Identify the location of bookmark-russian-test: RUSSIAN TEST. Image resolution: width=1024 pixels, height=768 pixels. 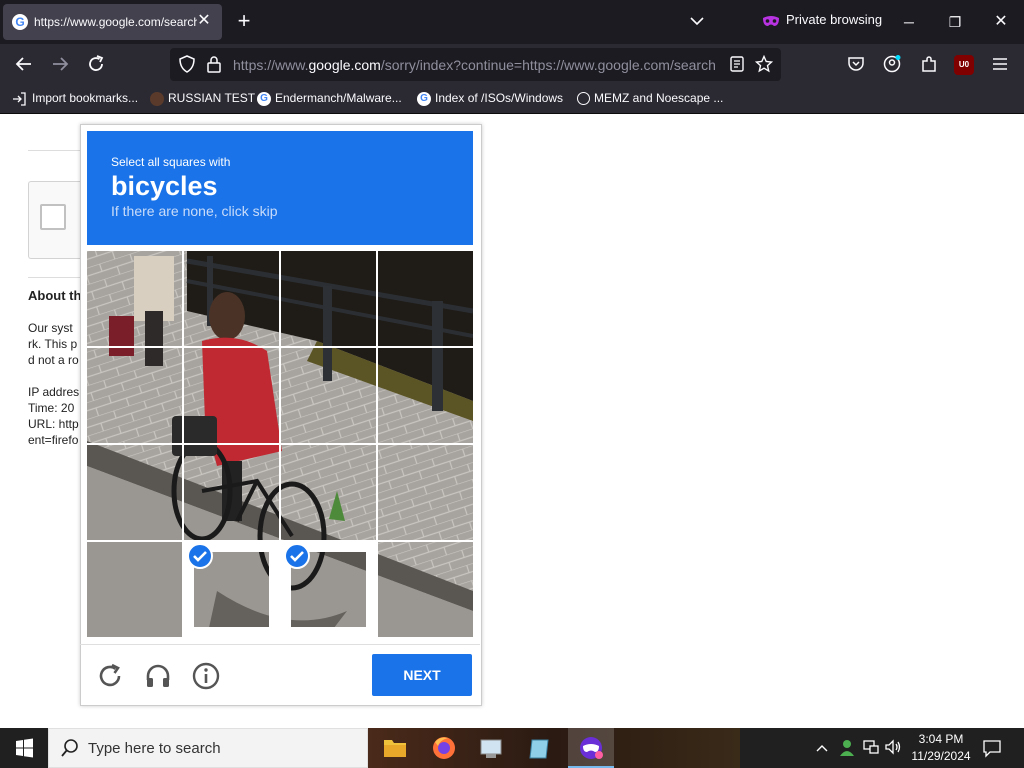
(202, 99).